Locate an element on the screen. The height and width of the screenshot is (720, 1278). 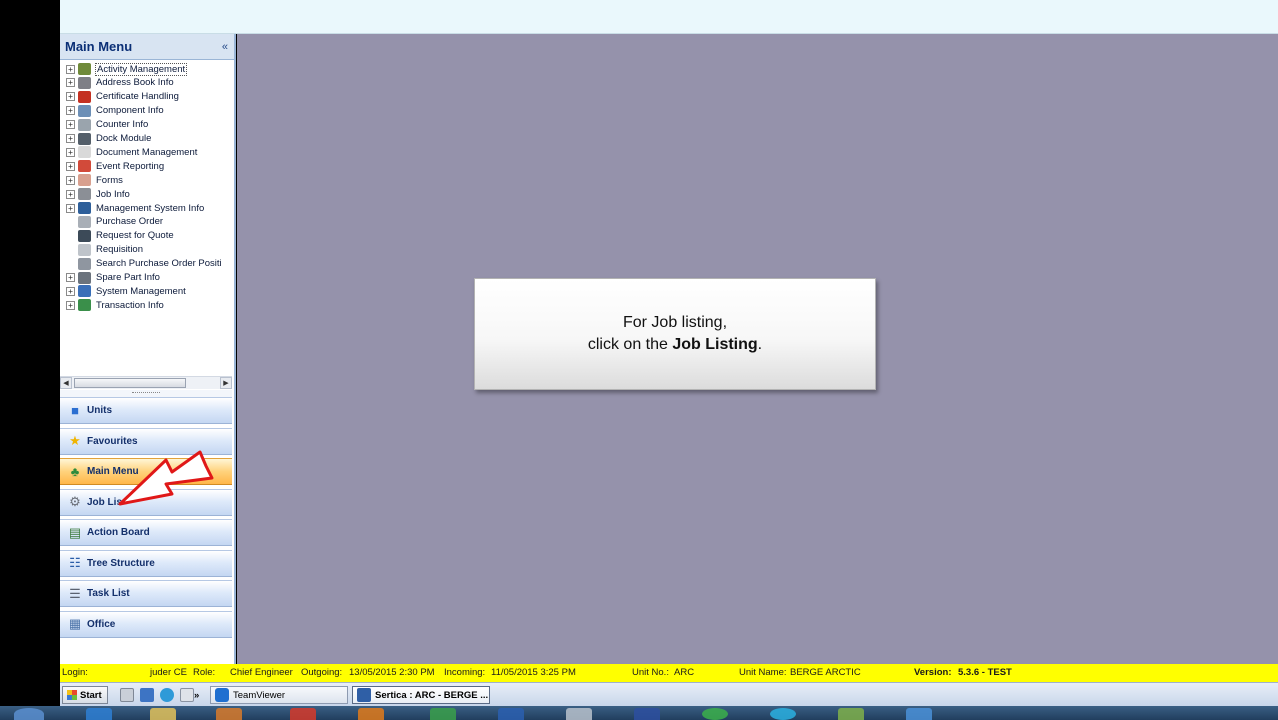
sertica-app-icon is located at coordinates (364, 695).